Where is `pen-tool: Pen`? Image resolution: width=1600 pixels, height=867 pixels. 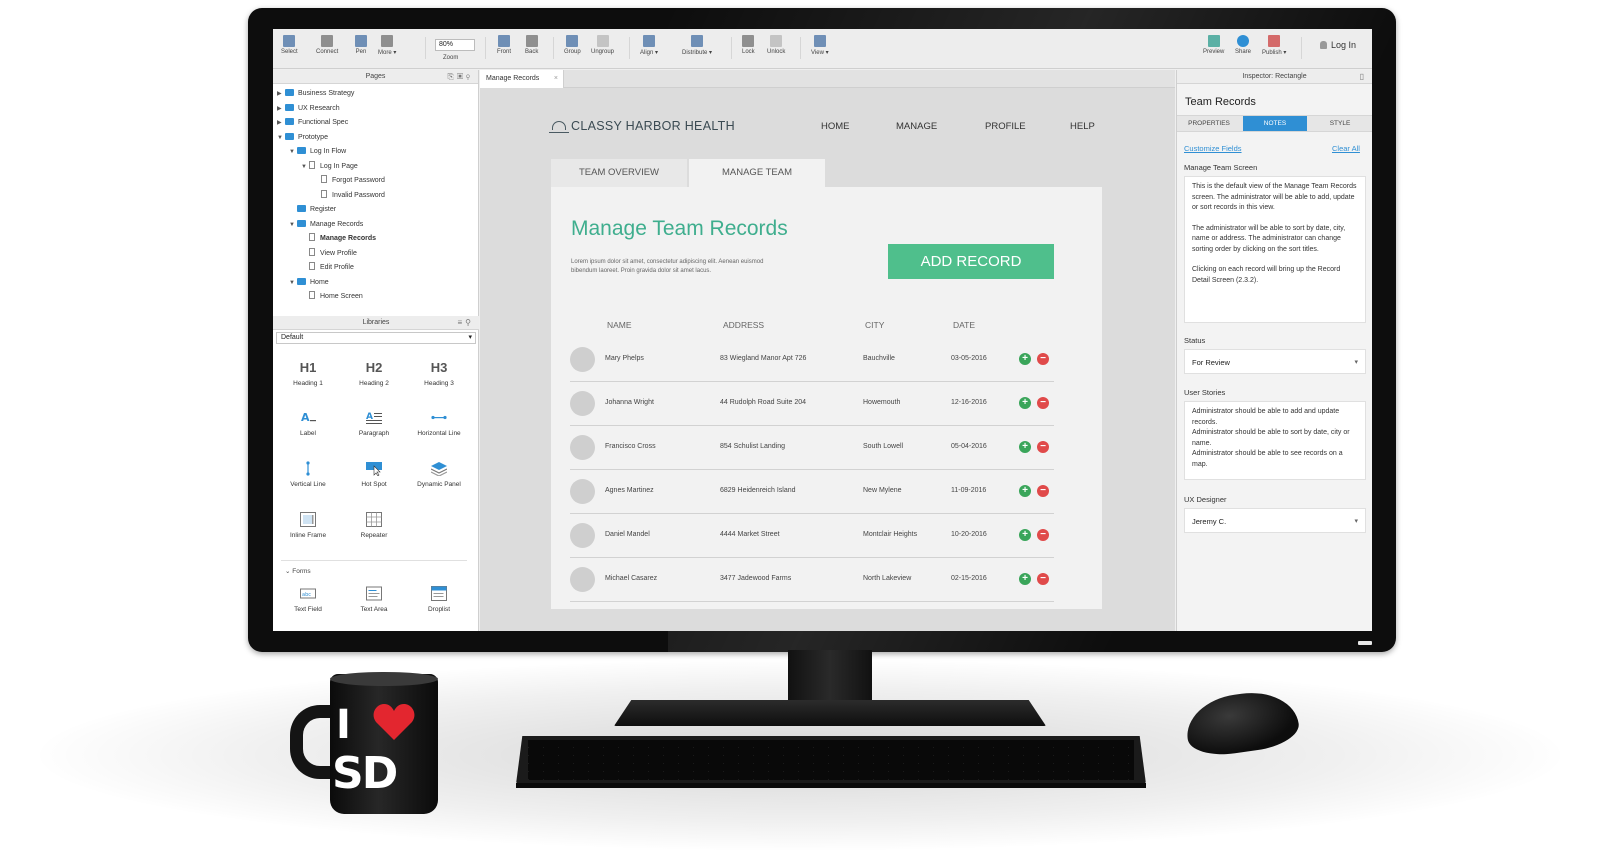 pen-tool: Pen is located at coordinates (361, 45).